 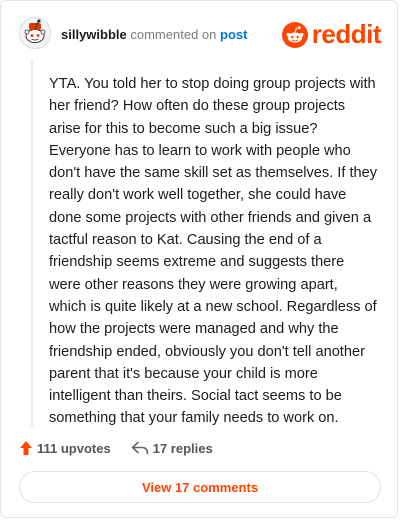 What do you see at coordinates (140, 448) in the screenshot?
I see `reply-arrow-icon` at bounding box center [140, 448].